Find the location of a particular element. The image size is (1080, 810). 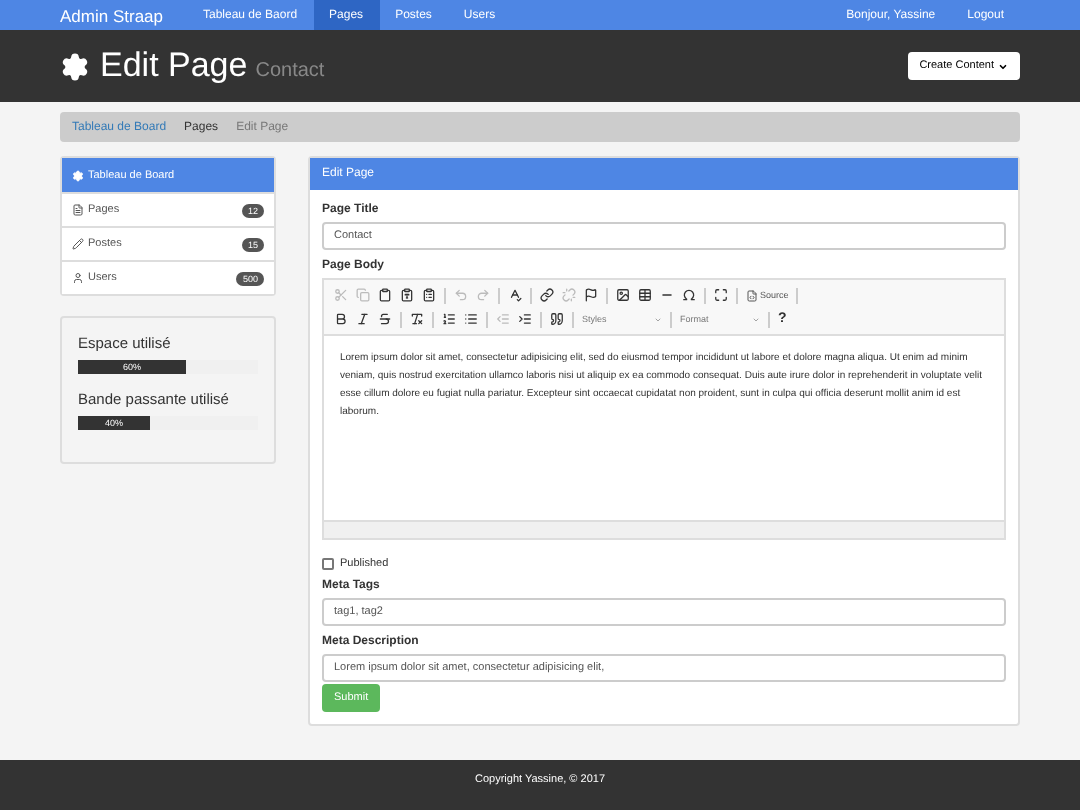

caret-icon is located at coordinates (1003, 66).